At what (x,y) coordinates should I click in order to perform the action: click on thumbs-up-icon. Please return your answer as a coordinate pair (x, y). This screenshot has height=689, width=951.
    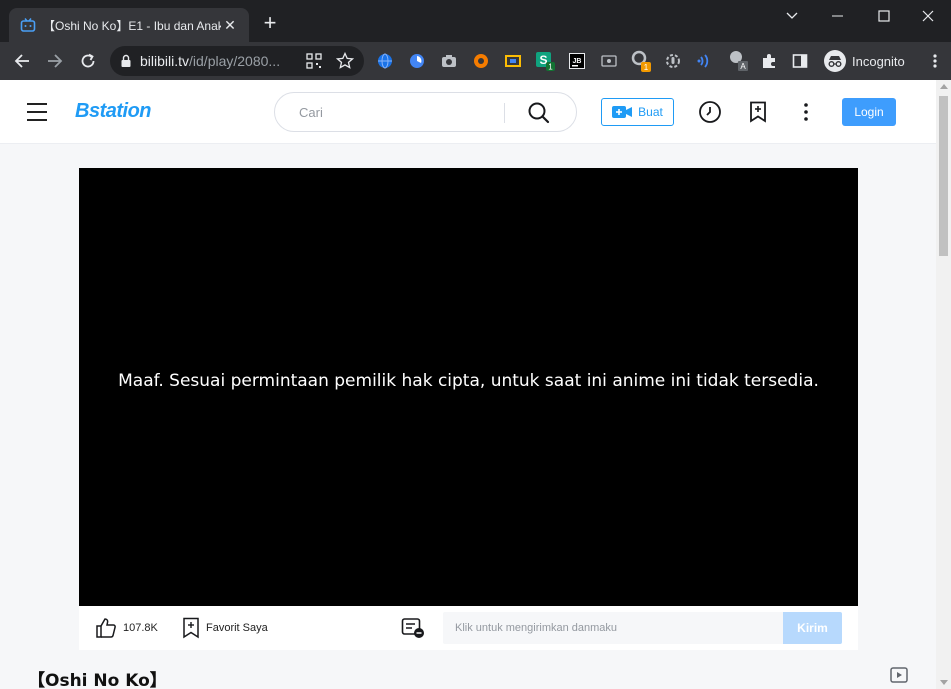
    Looking at the image, I should click on (106, 628).